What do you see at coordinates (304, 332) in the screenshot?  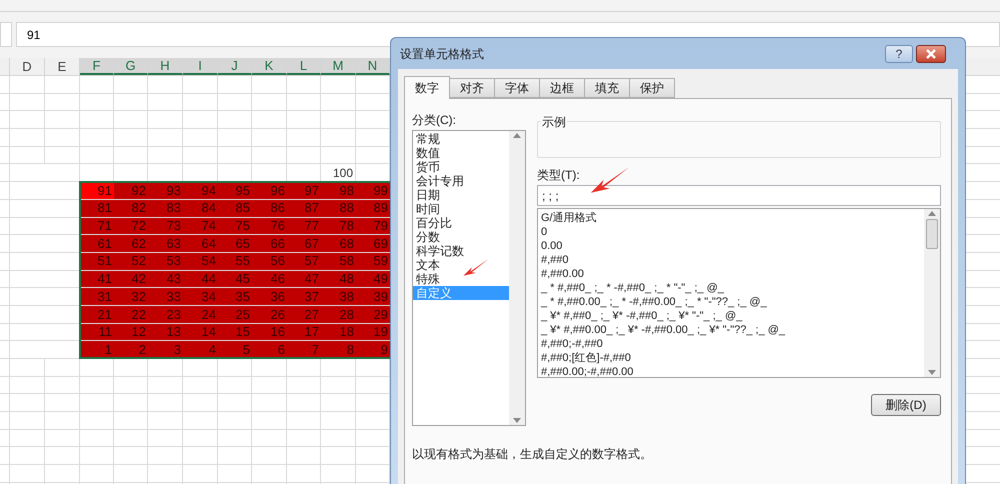 I see `table-cell: 17` at bounding box center [304, 332].